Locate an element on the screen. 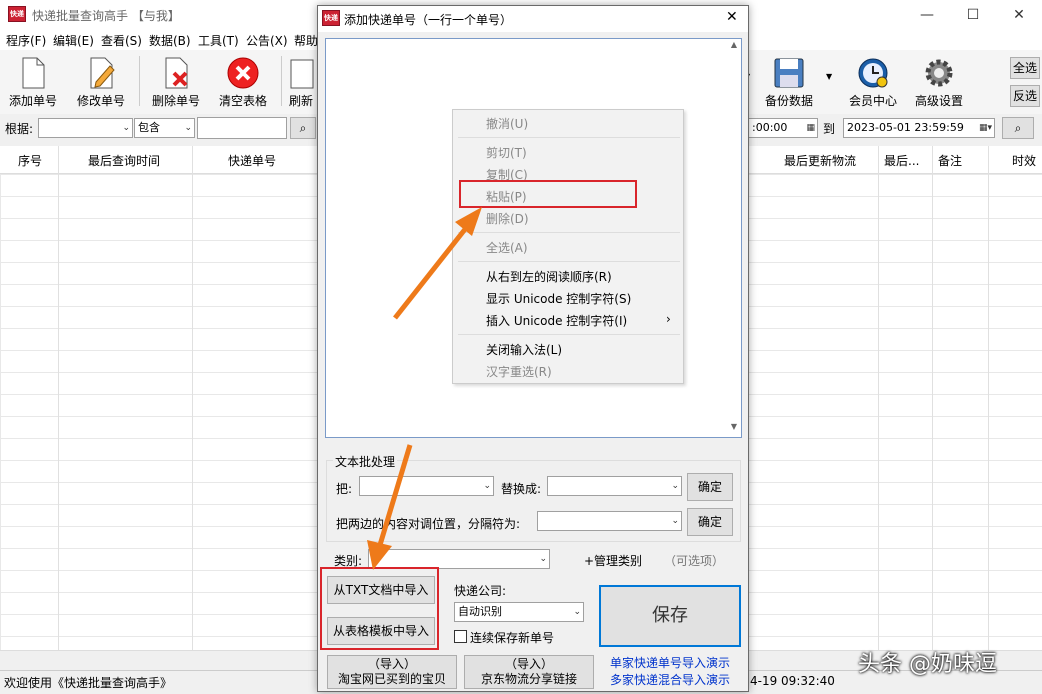  arrow-to-paste is located at coordinates (430, 273).